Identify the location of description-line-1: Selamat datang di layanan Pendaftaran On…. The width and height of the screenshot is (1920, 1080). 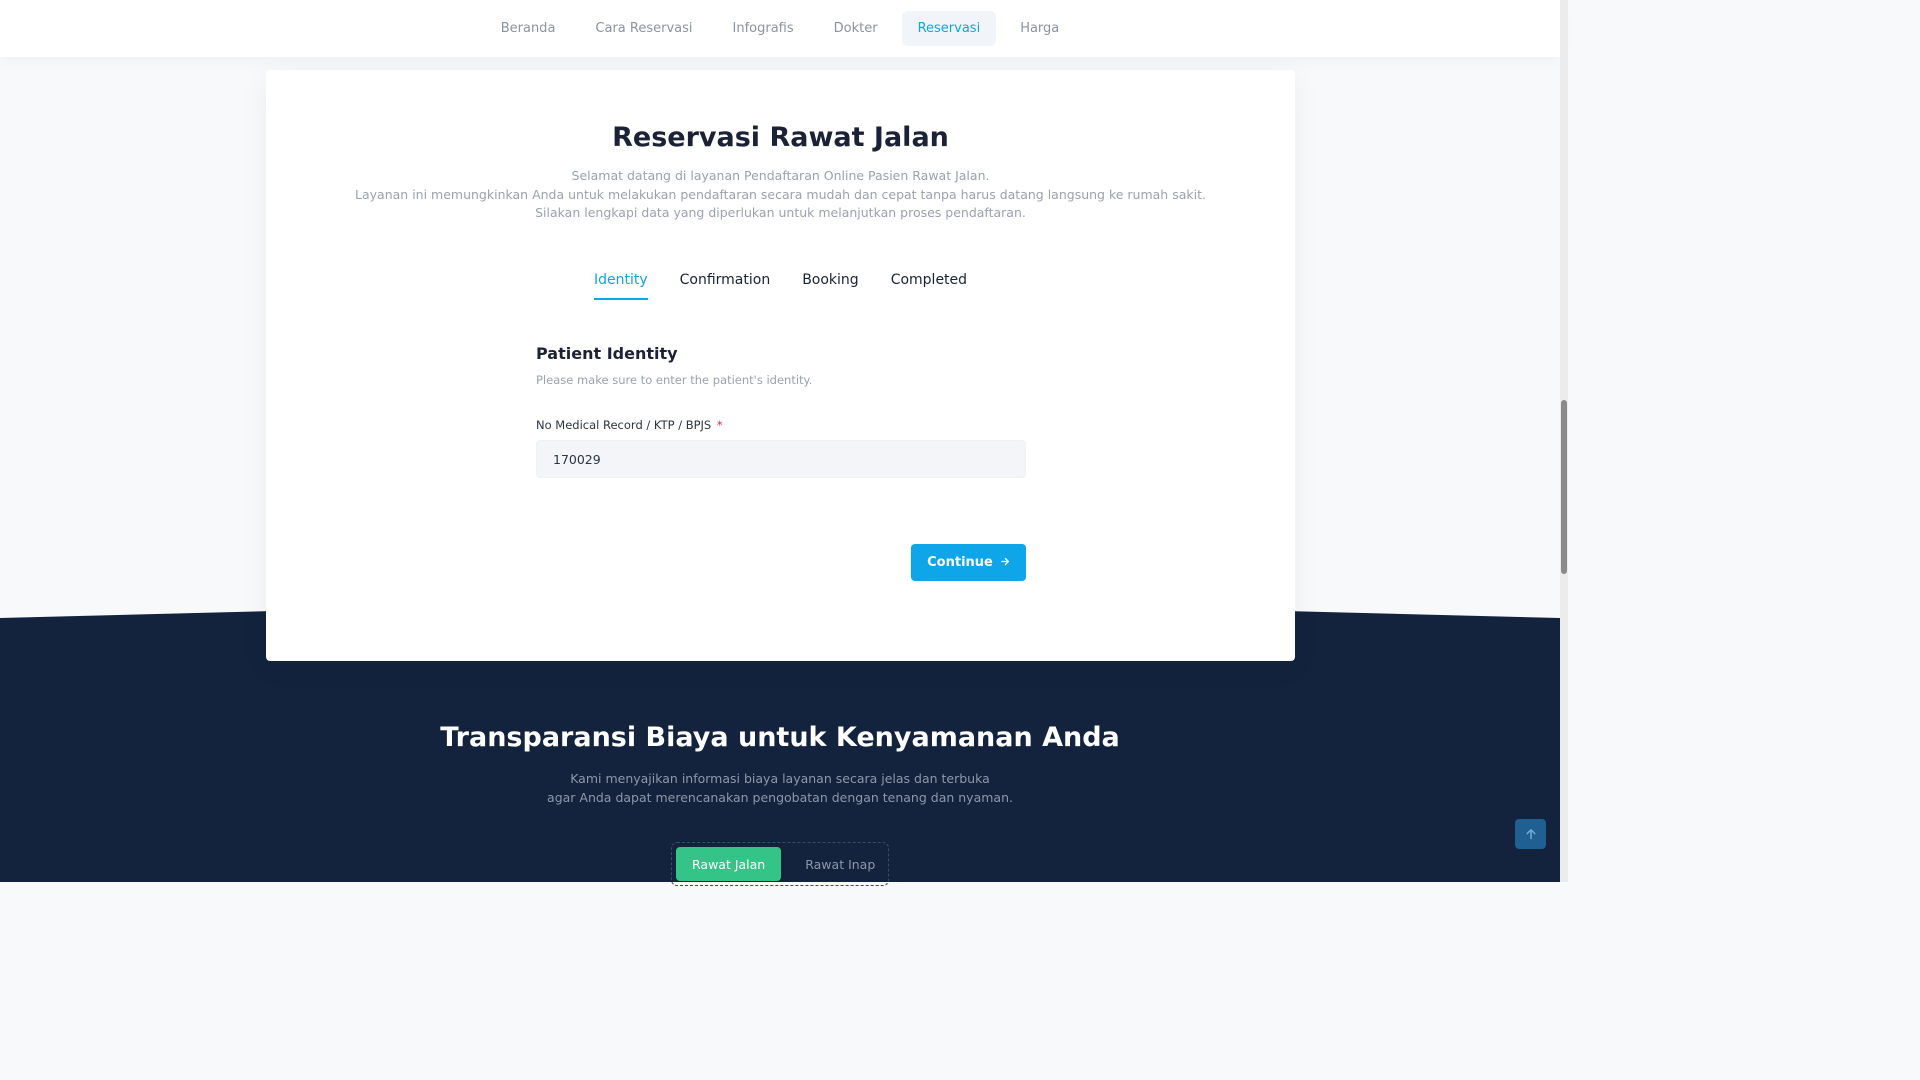
(780, 175).